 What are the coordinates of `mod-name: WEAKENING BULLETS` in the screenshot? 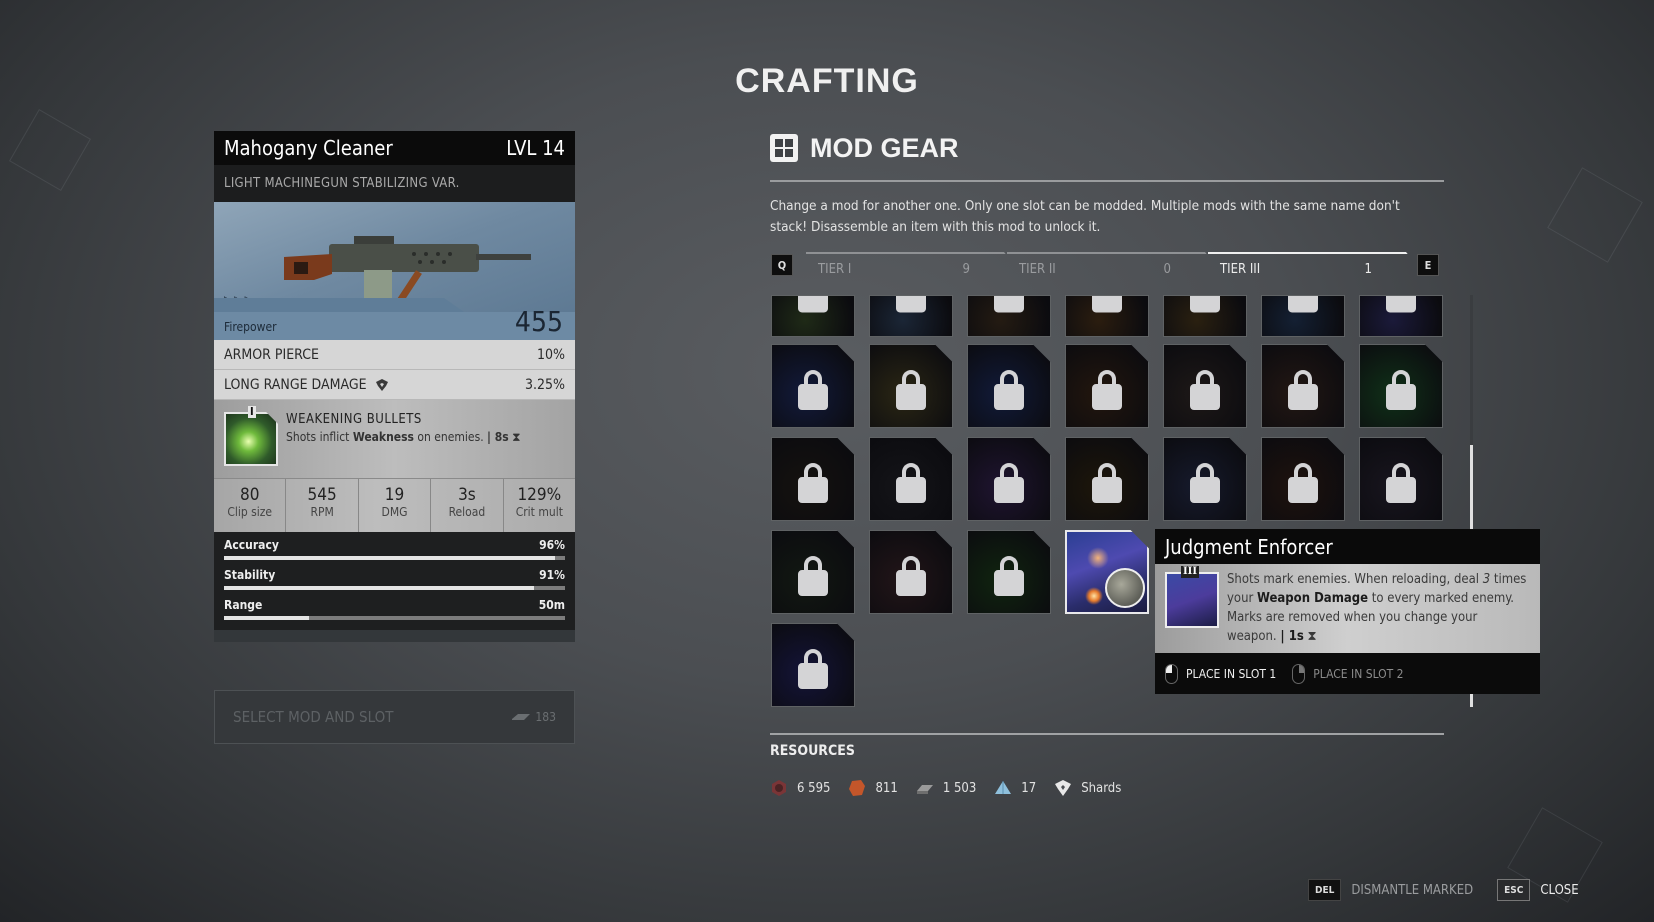 It's located at (354, 419).